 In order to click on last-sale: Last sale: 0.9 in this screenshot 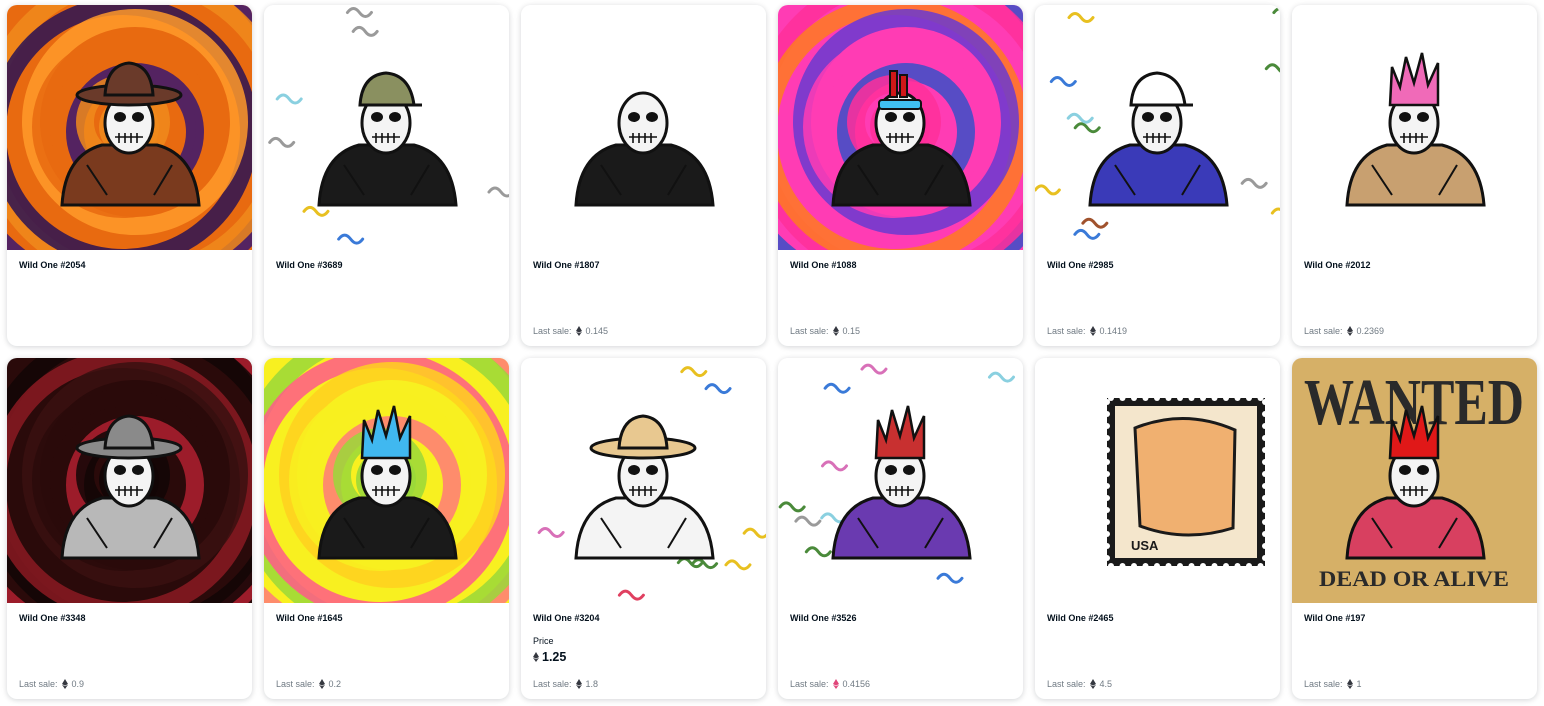, I will do `click(51, 684)`.